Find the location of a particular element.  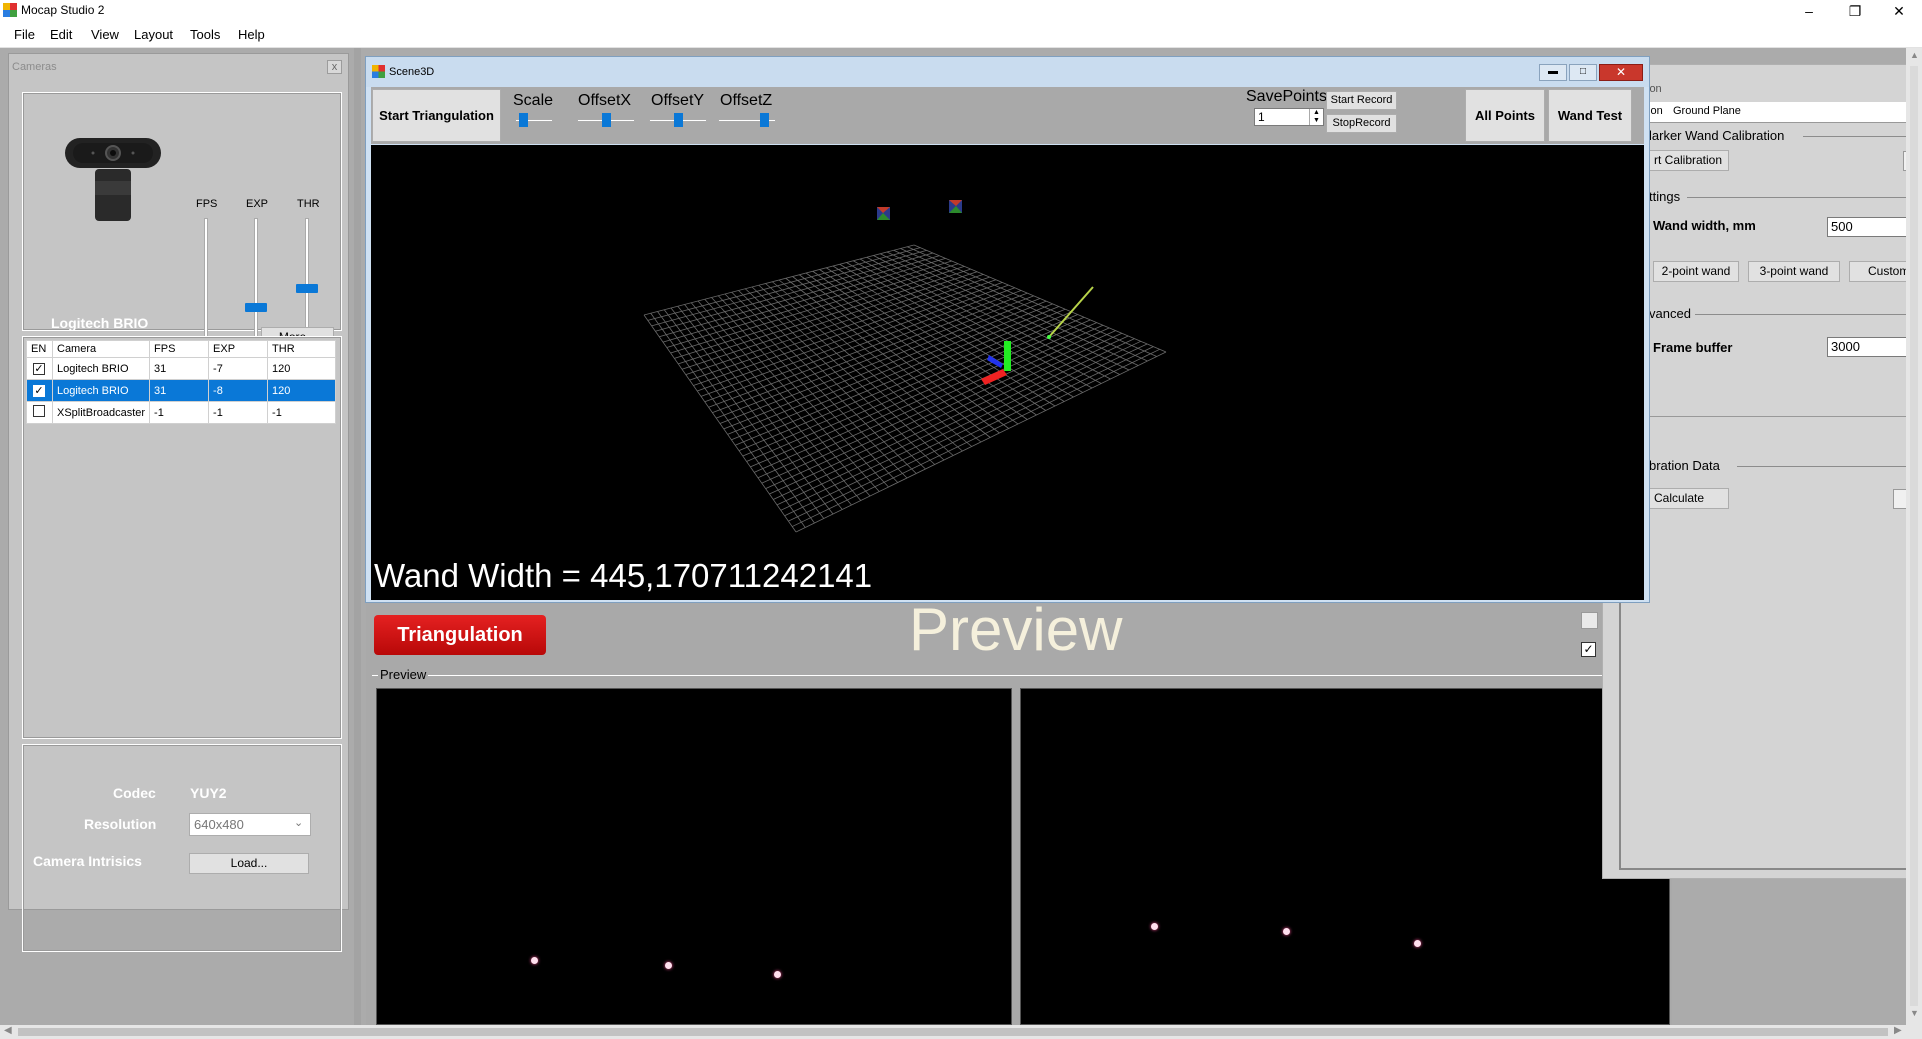

triangulation-button: Triangulation is located at coordinates (460, 635).